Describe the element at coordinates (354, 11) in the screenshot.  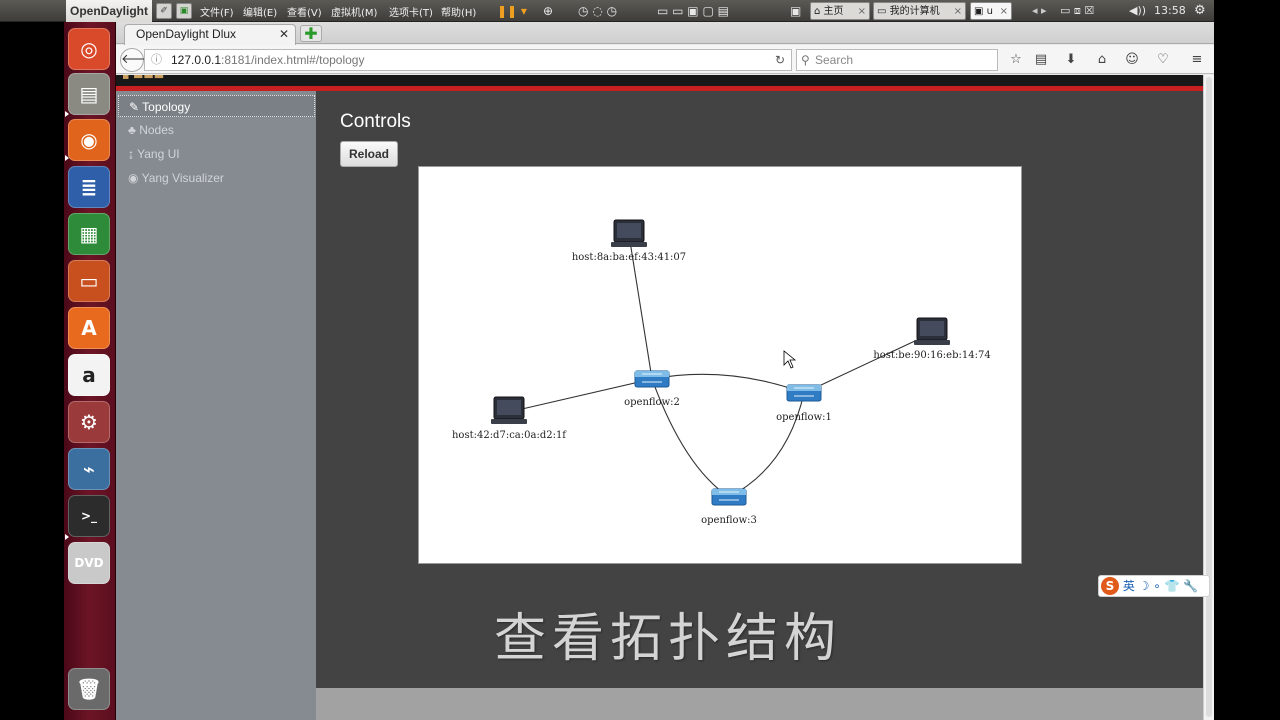
I see `menu-vm: 虚拟机(M)` at that location.